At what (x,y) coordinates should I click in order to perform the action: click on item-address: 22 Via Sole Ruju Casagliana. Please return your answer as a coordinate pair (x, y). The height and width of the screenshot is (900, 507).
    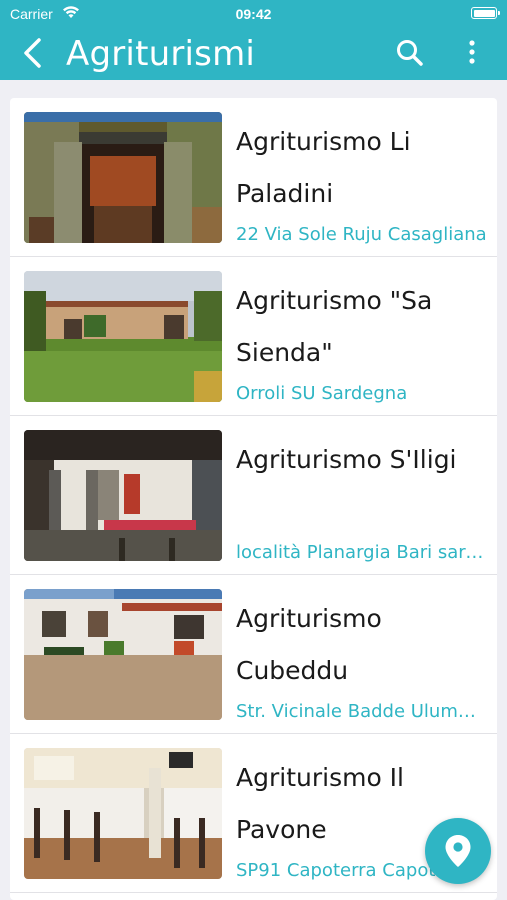
    Looking at the image, I should click on (361, 234).